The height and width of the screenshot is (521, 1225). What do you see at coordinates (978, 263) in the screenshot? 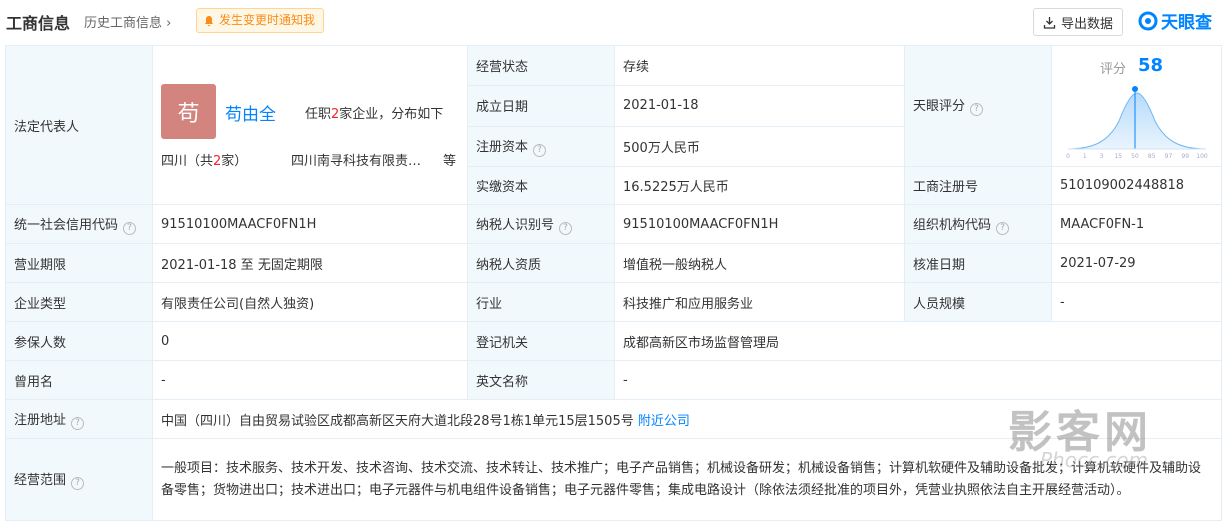
I see `approval-label: 核准日期` at bounding box center [978, 263].